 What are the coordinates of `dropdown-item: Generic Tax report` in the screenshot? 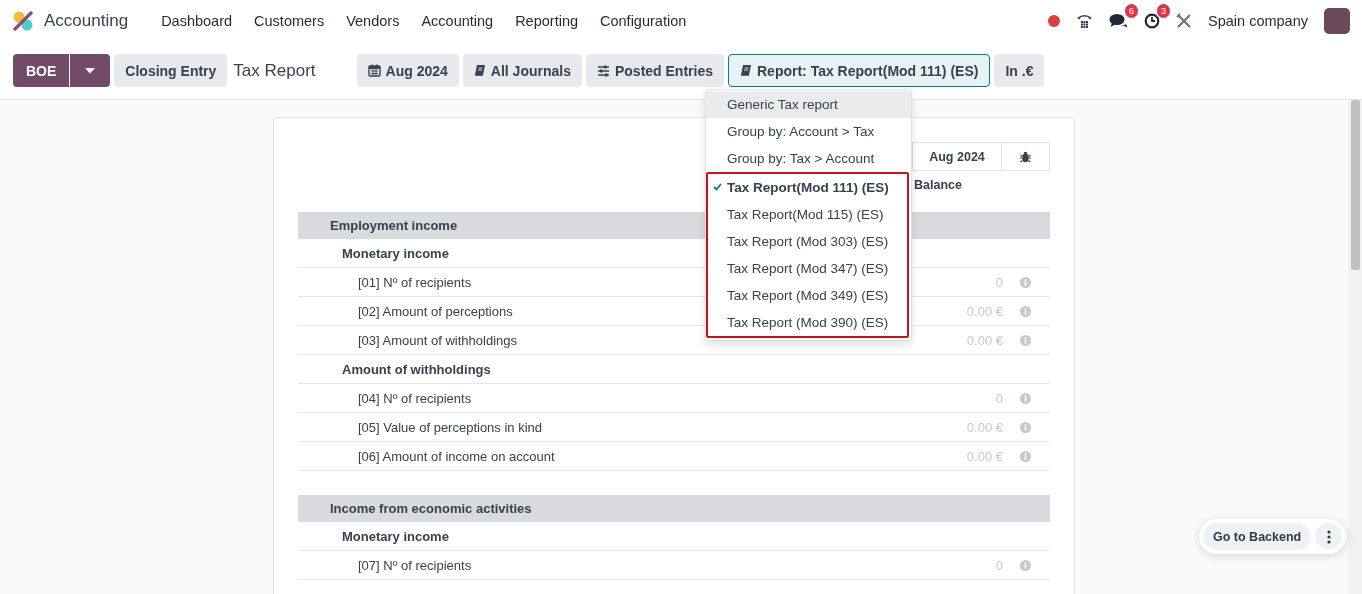 It's located at (808, 104).